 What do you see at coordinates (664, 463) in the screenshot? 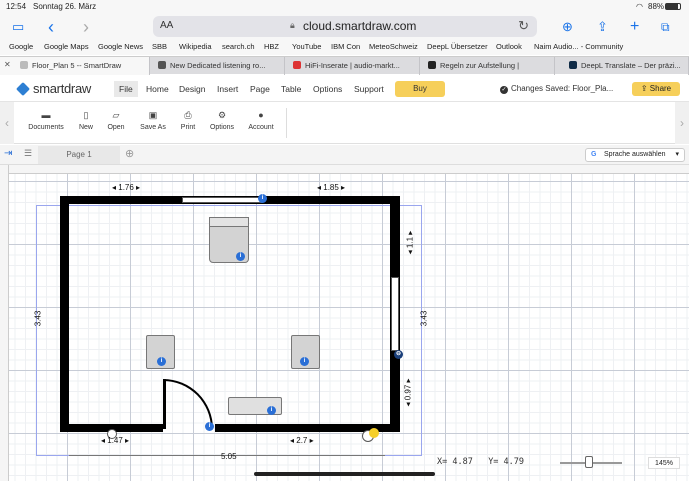
I see `zoom-level: 145%` at bounding box center [664, 463].